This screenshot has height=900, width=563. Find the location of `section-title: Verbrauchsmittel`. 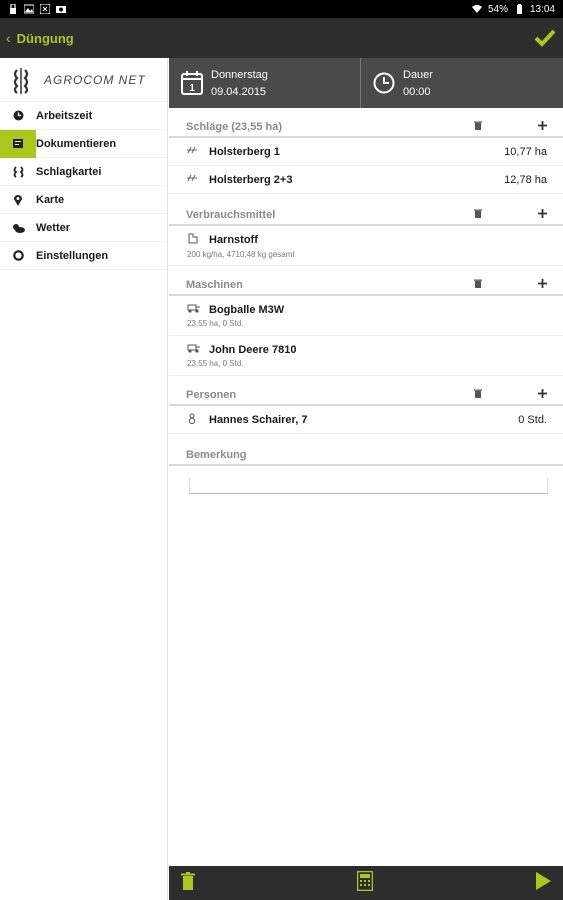

section-title: Verbrauchsmittel is located at coordinates (231, 215).